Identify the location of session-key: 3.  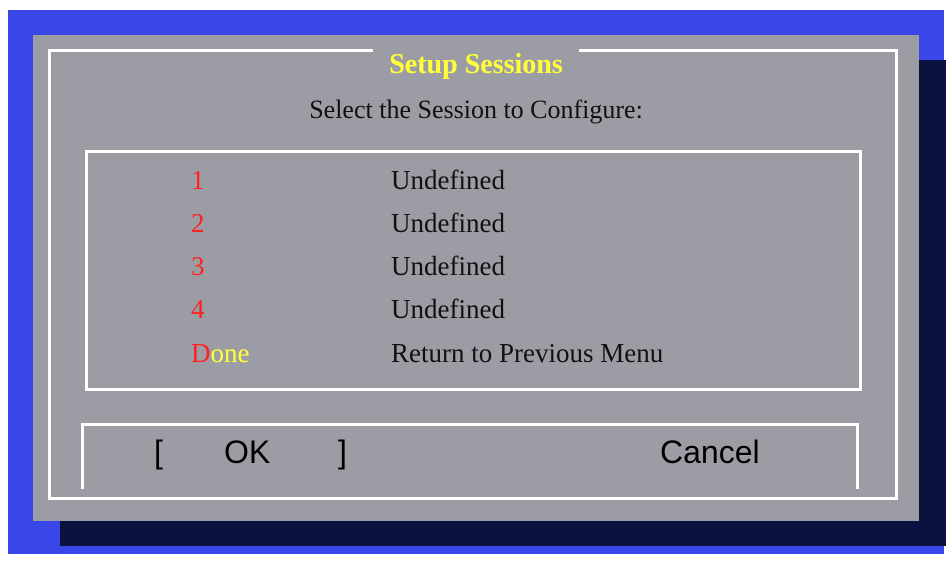
(198, 266).